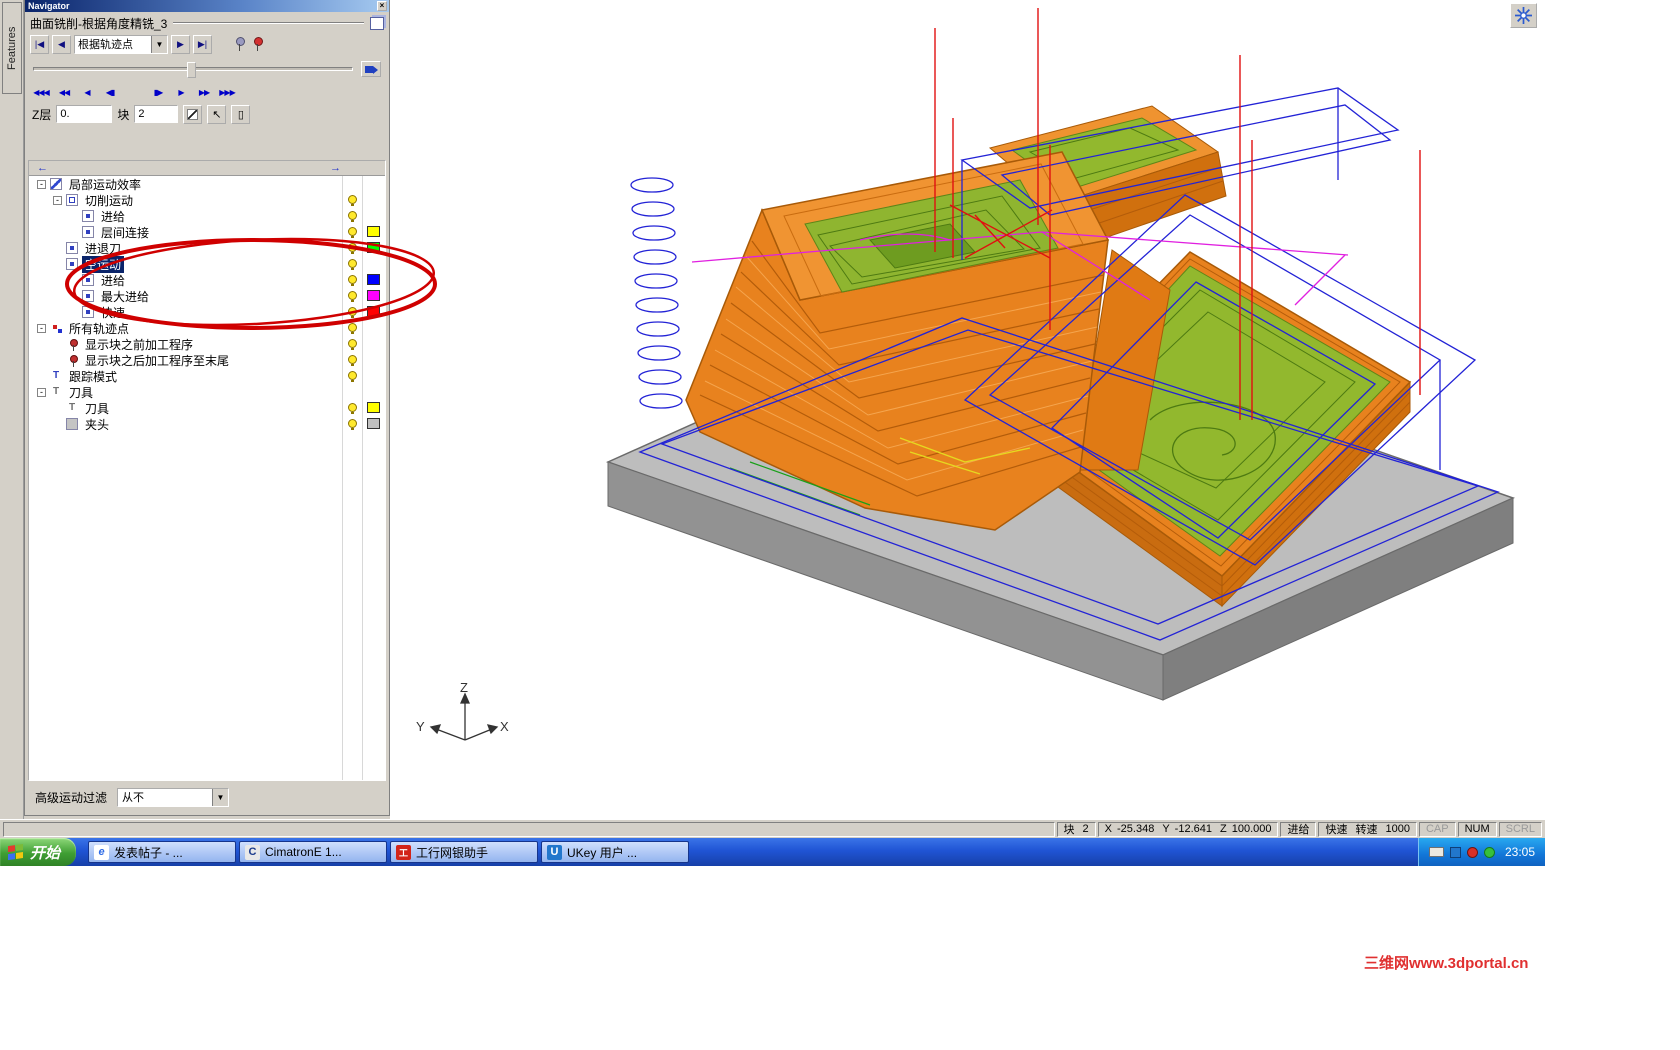  I want to click on features-tab: Features, so click(11, 48).